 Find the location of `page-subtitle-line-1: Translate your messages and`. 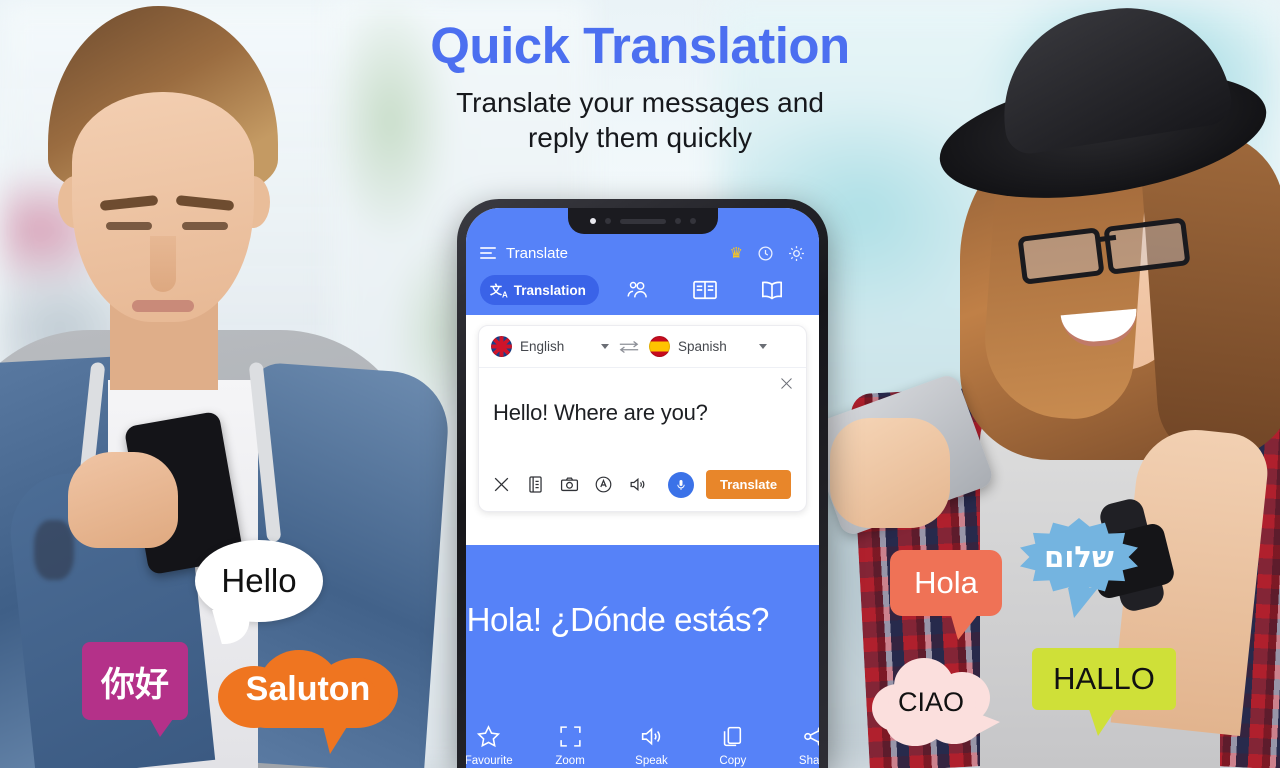

page-subtitle-line-1: Translate your messages and is located at coordinates (640, 103).